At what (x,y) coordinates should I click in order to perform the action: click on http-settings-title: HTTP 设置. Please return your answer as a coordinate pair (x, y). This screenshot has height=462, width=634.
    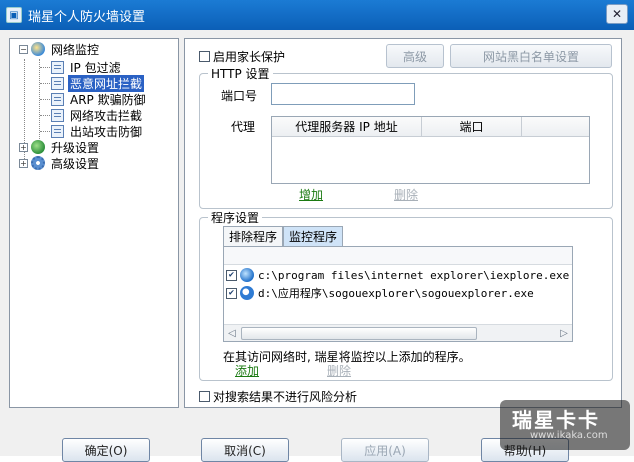
    Looking at the image, I should click on (240, 73).